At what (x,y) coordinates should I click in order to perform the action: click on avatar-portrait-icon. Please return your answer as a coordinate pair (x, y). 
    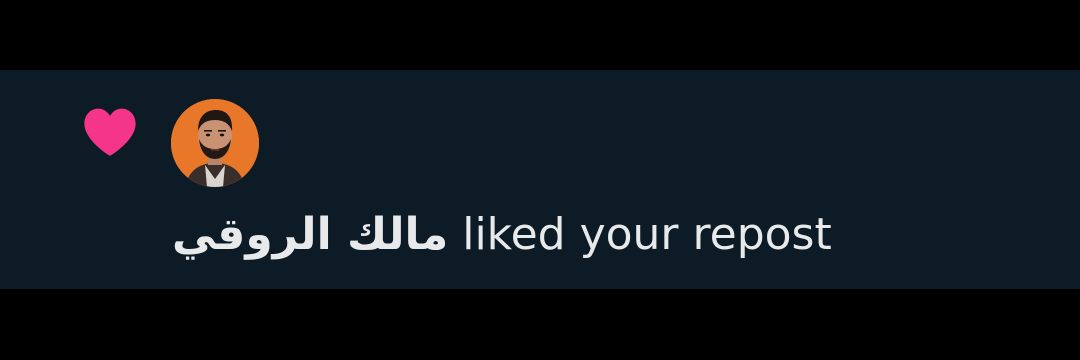
    Looking at the image, I should click on (215, 143).